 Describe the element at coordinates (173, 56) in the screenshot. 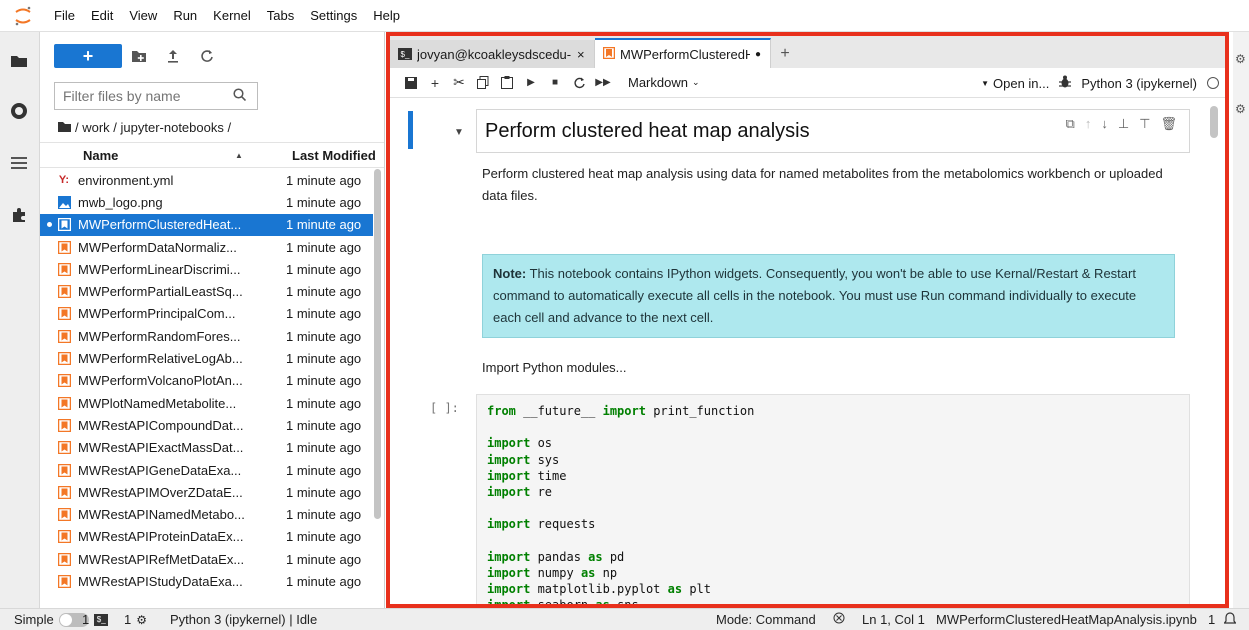

I see `upload-icon` at that location.